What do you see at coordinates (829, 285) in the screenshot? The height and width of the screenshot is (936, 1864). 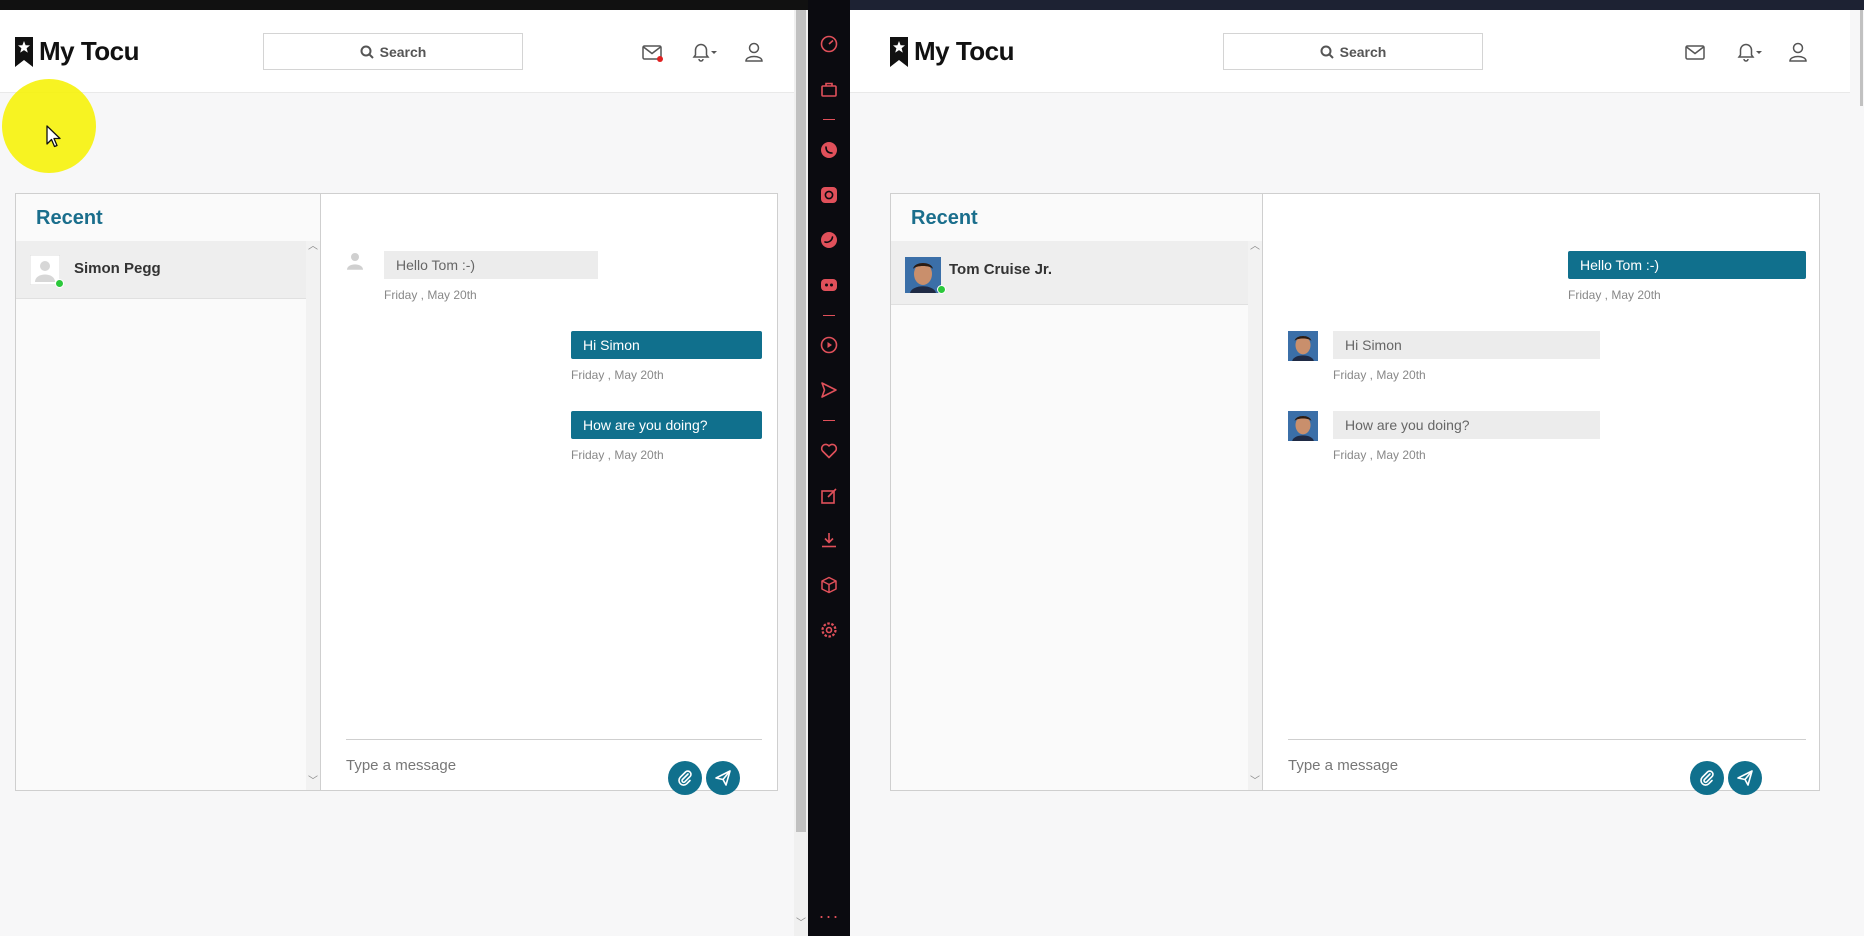 I see `discord-icon` at bounding box center [829, 285].